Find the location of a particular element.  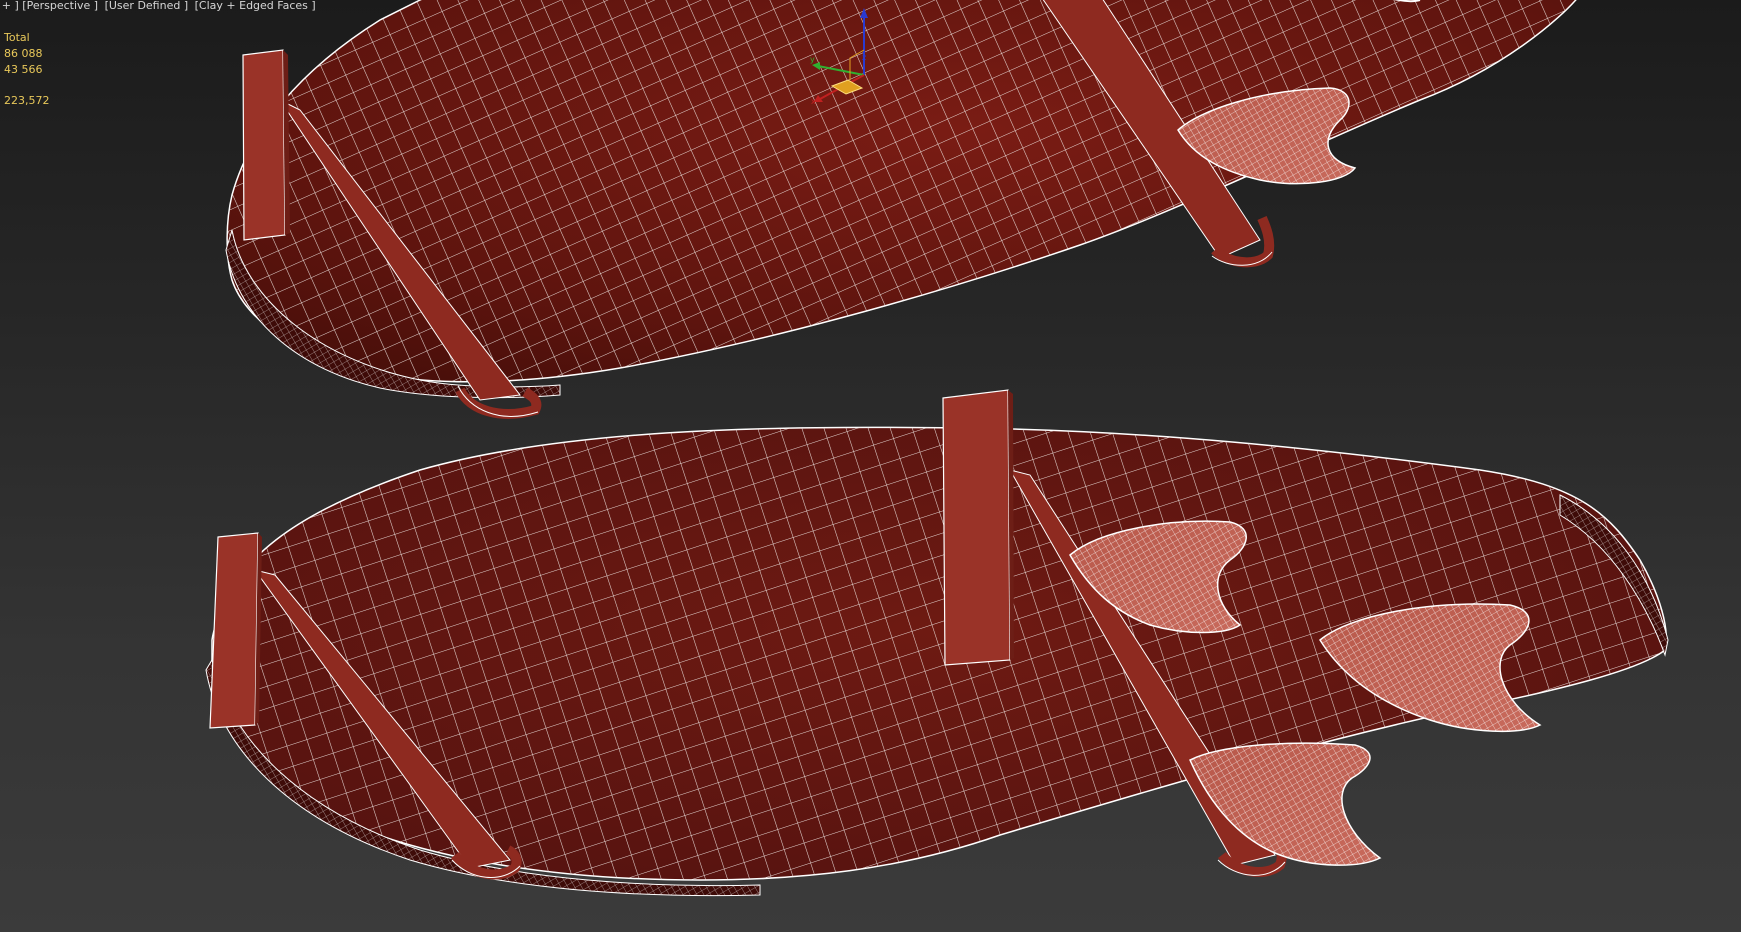

viewport-label-shading: [Clay + Edged Faces ] is located at coordinates (255, 6).